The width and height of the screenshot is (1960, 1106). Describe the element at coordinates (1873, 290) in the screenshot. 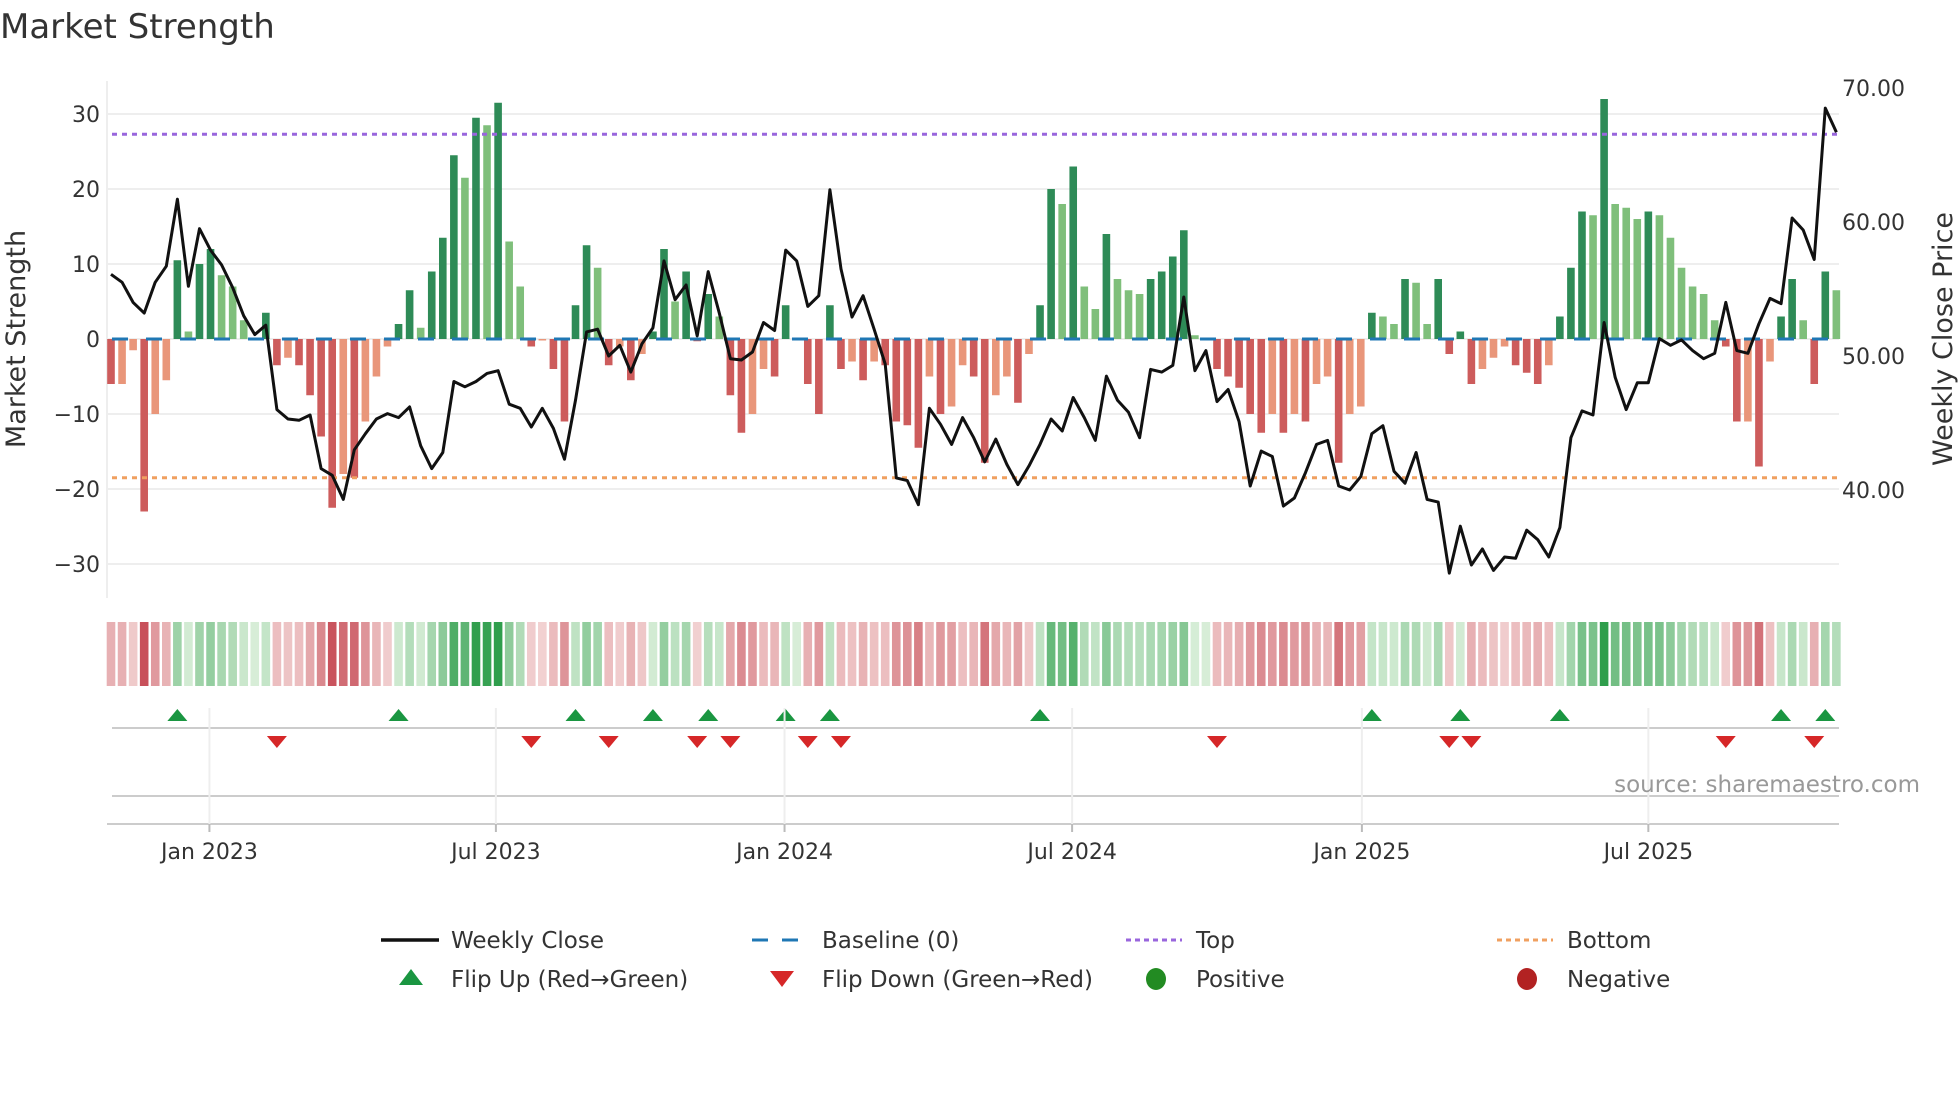

I see `y2-axis-ticks: 70.00 60.00 50.00 40.00` at that location.